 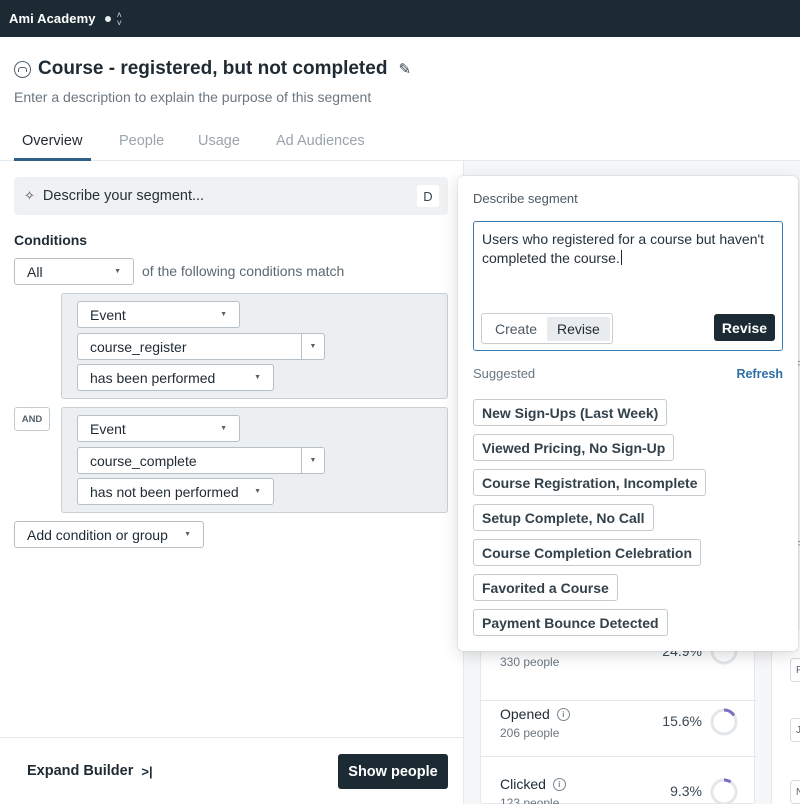 What do you see at coordinates (158, 314) in the screenshot?
I see `condition-type-select-1: Event ▼` at bounding box center [158, 314].